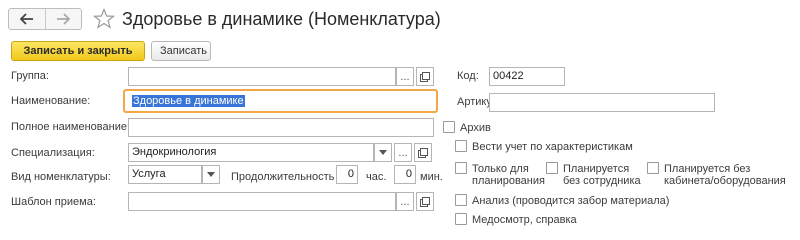 This screenshot has width=800, height=240. Describe the element at coordinates (725, 181) in the screenshot. I see `no-cabinet-label-line2: кабинета/оборудования` at that location.